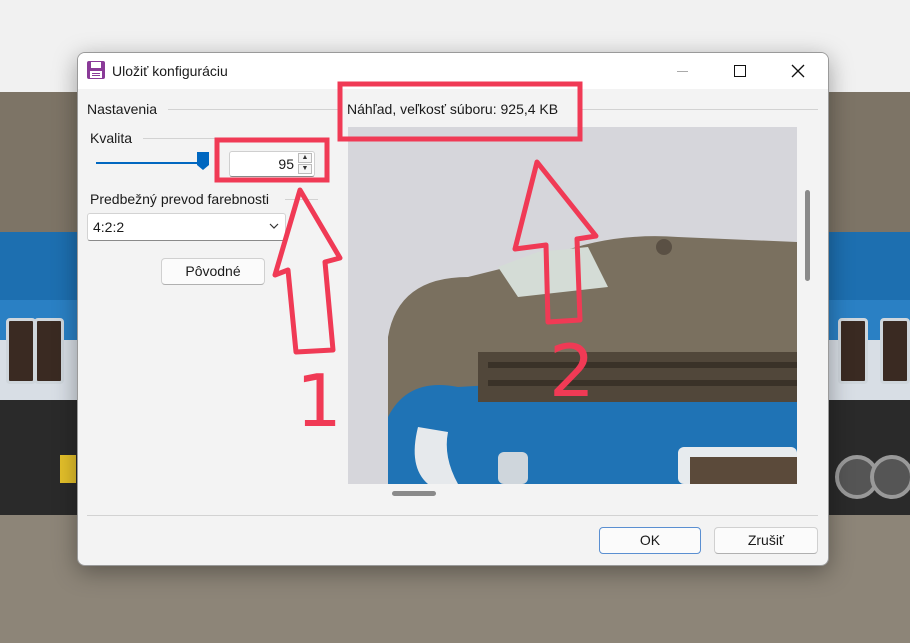  What do you see at coordinates (111, 138) in the screenshot?
I see `quality-label: Kvalita` at bounding box center [111, 138].